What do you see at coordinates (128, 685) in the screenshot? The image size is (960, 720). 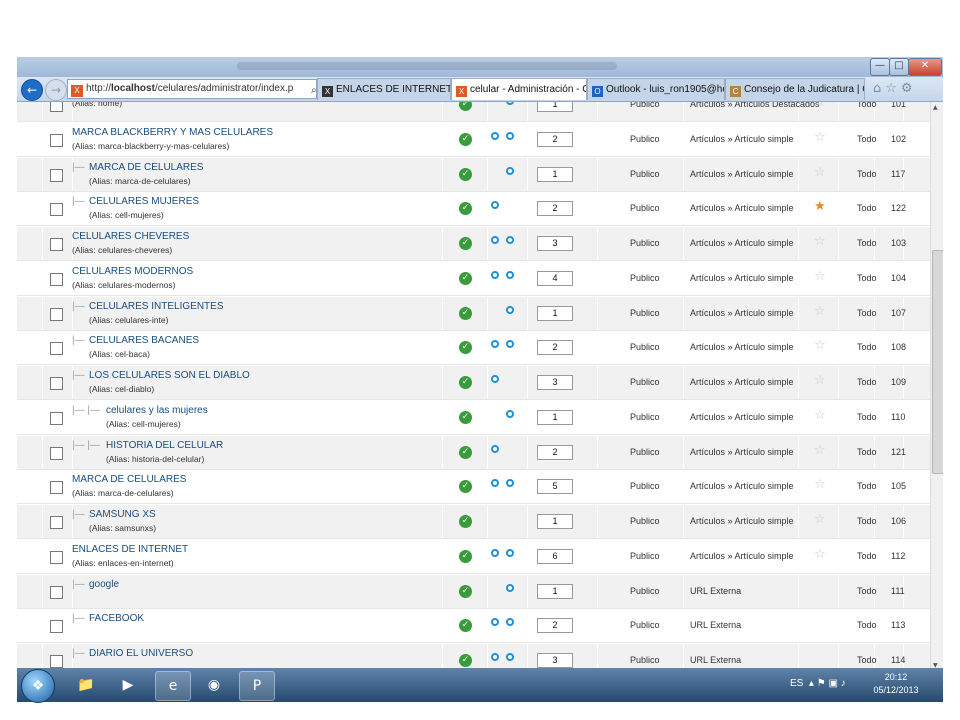 I see `media-player-taskbar-icon: ▶` at bounding box center [128, 685].